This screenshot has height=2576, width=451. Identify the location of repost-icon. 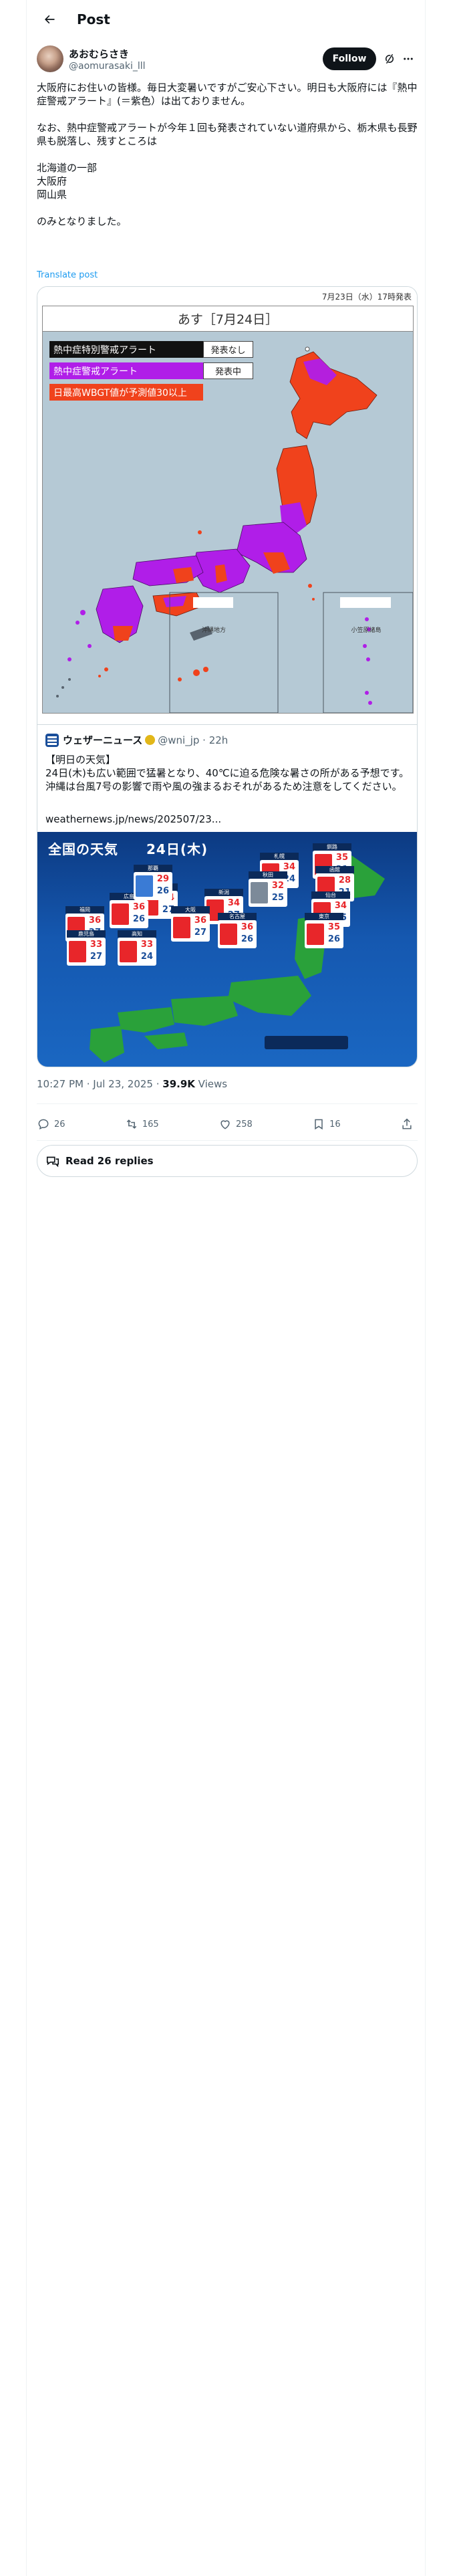
(131, 1124).